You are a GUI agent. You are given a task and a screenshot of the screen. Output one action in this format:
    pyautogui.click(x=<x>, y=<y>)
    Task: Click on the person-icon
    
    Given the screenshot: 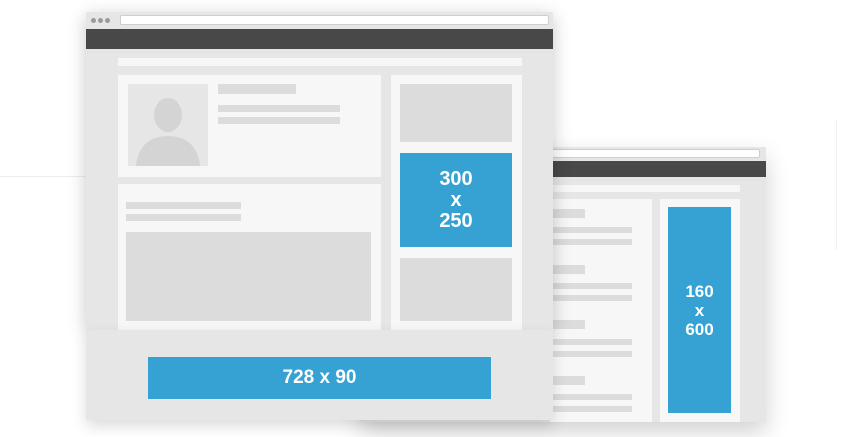 What is the action you would take?
    pyautogui.click(x=168, y=132)
    